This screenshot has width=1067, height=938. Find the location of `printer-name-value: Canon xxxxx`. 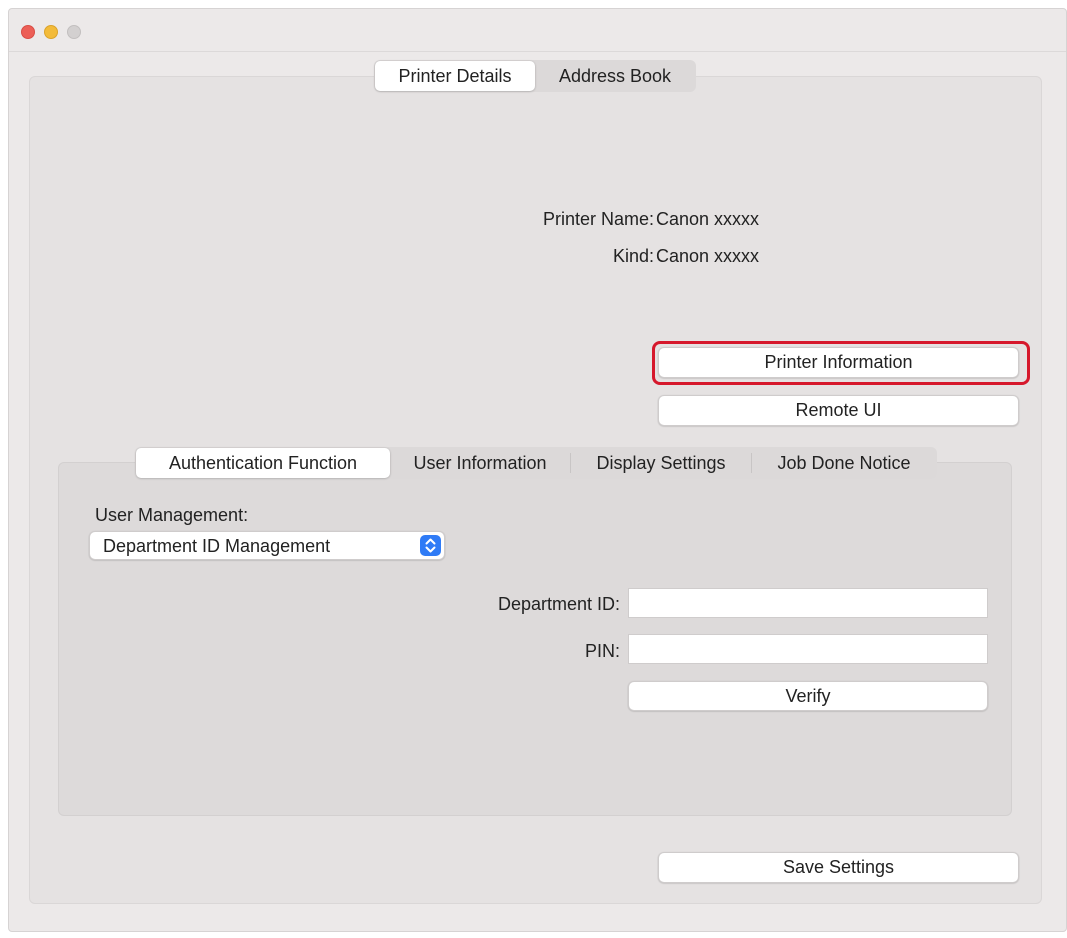

printer-name-value: Canon xxxxx is located at coordinates (708, 219).